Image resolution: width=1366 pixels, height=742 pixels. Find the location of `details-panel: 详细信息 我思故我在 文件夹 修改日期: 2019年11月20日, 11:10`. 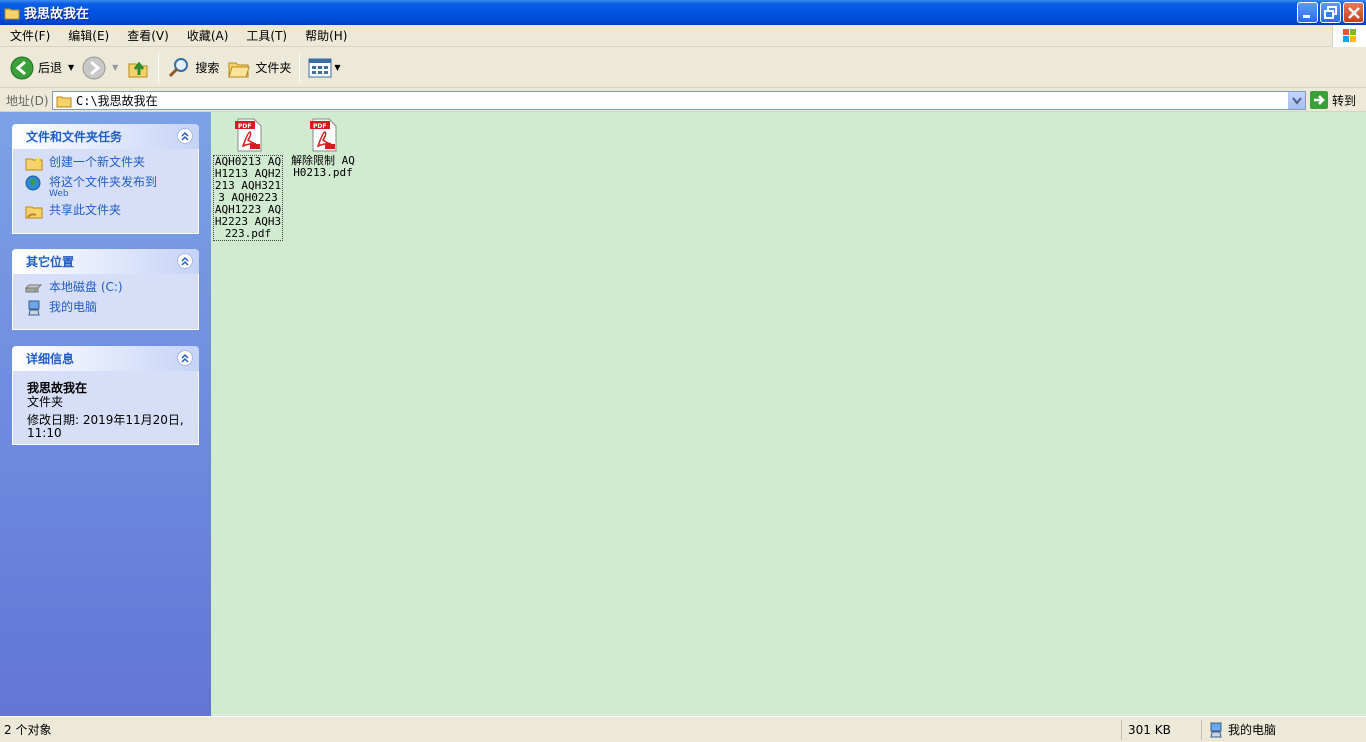

details-panel: 详细信息 我思故我在 文件夹 修改日期: 2019年11月20日, 11:10 is located at coordinates (105, 395).